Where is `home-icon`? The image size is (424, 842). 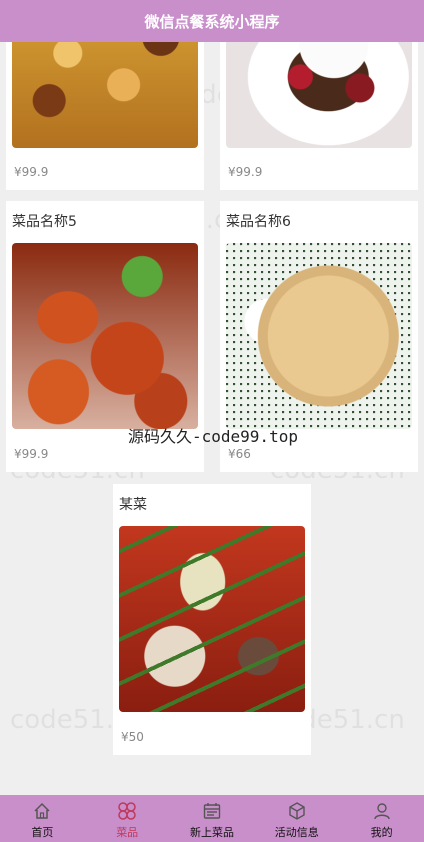 home-icon is located at coordinates (42, 810).